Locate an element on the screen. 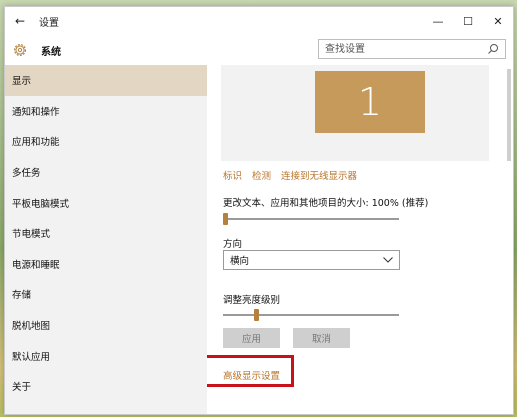 The height and width of the screenshot is (417, 517). scale-slider-thumb is located at coordinates (225, 219).